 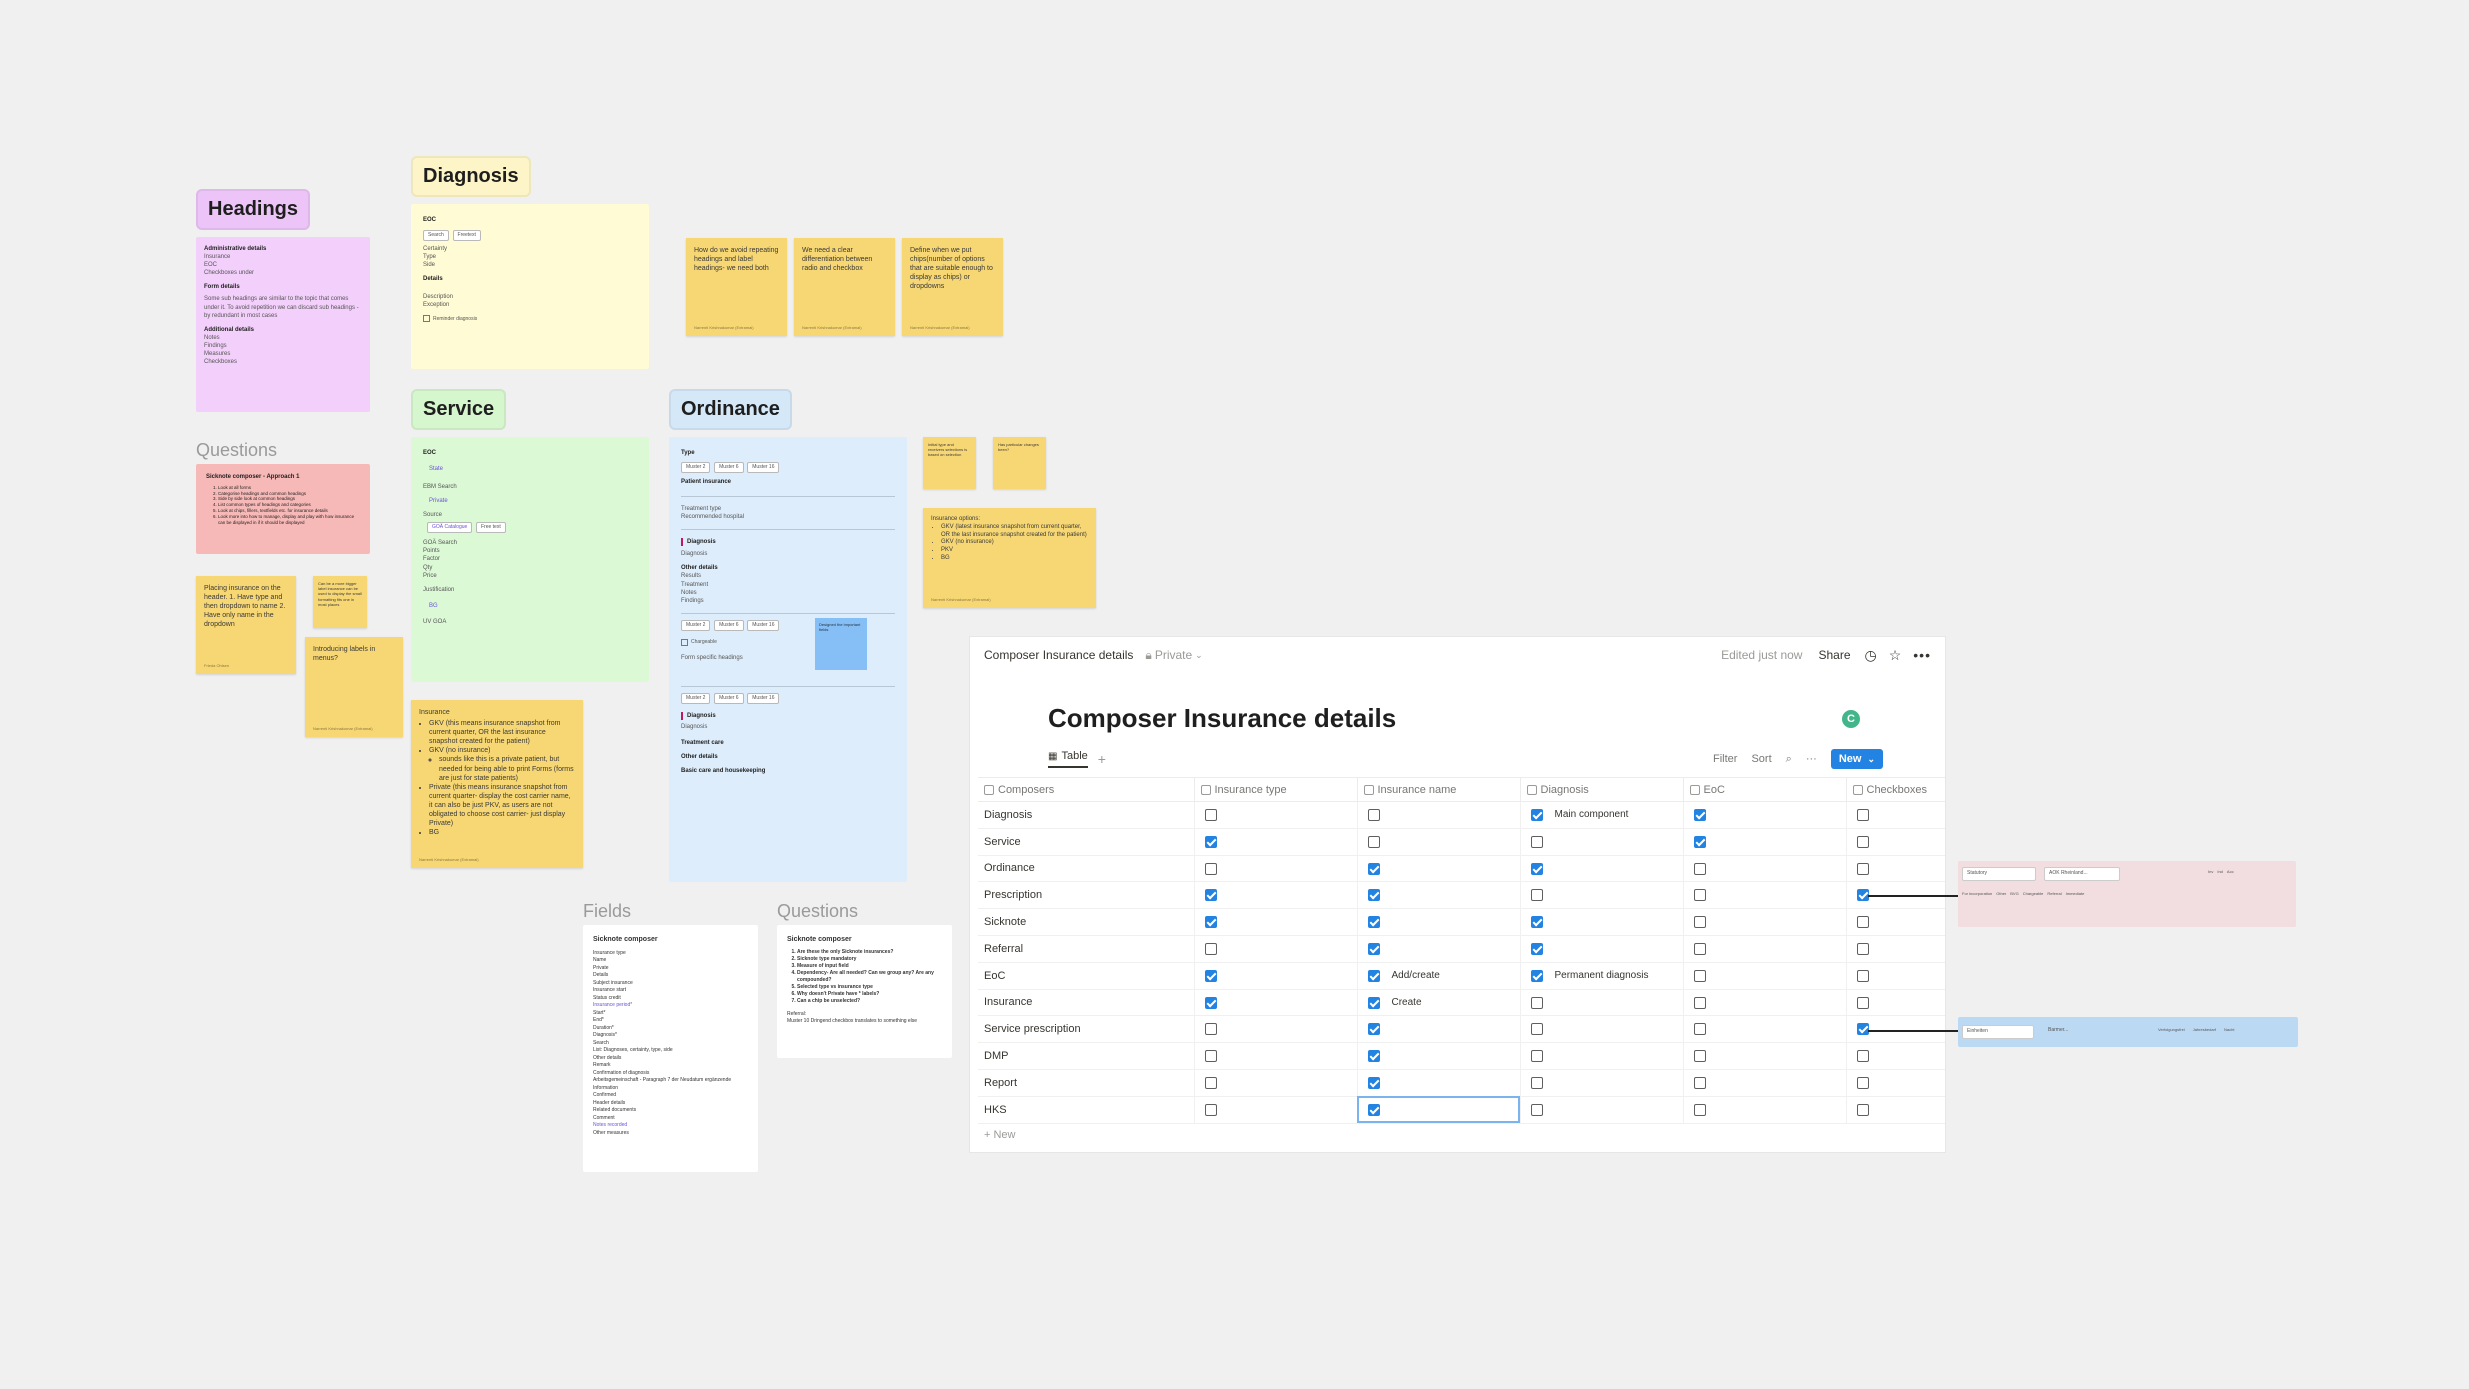 I want to click on goa-search: GOÄ Search, so click(x=530, y=543).